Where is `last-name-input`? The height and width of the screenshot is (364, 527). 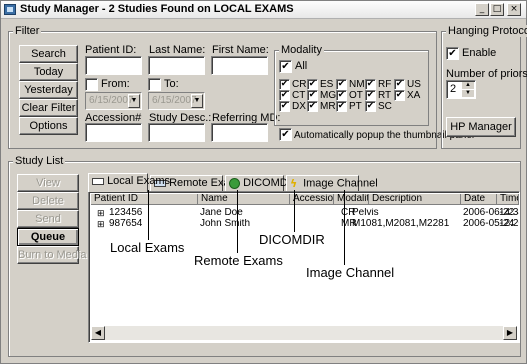
last-name-input is located at coordinates (176, 65).